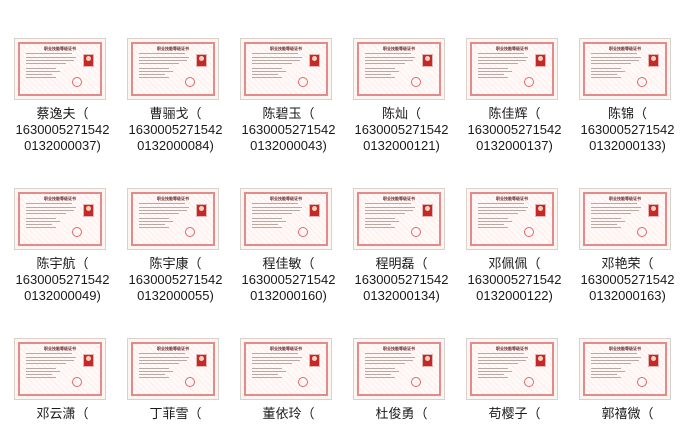 Image resolution: width=691 pixels, height=427 pixels. Describe the element at coordinates (288, 145) in the screenshot. I see `file-name-line: 0132000043)` at that location.